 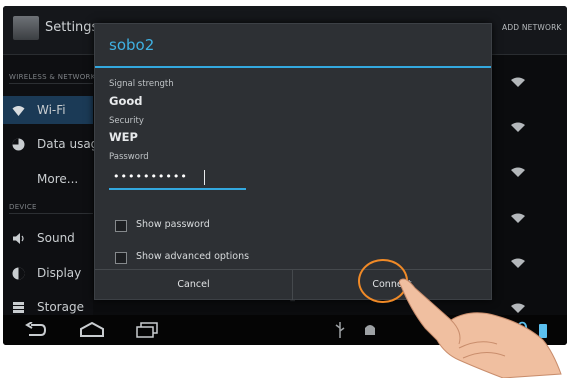 What do you see at coordinates (123, 137) in the screenshot?
I see `security-value: WEP` at bounding box center [123, 137].